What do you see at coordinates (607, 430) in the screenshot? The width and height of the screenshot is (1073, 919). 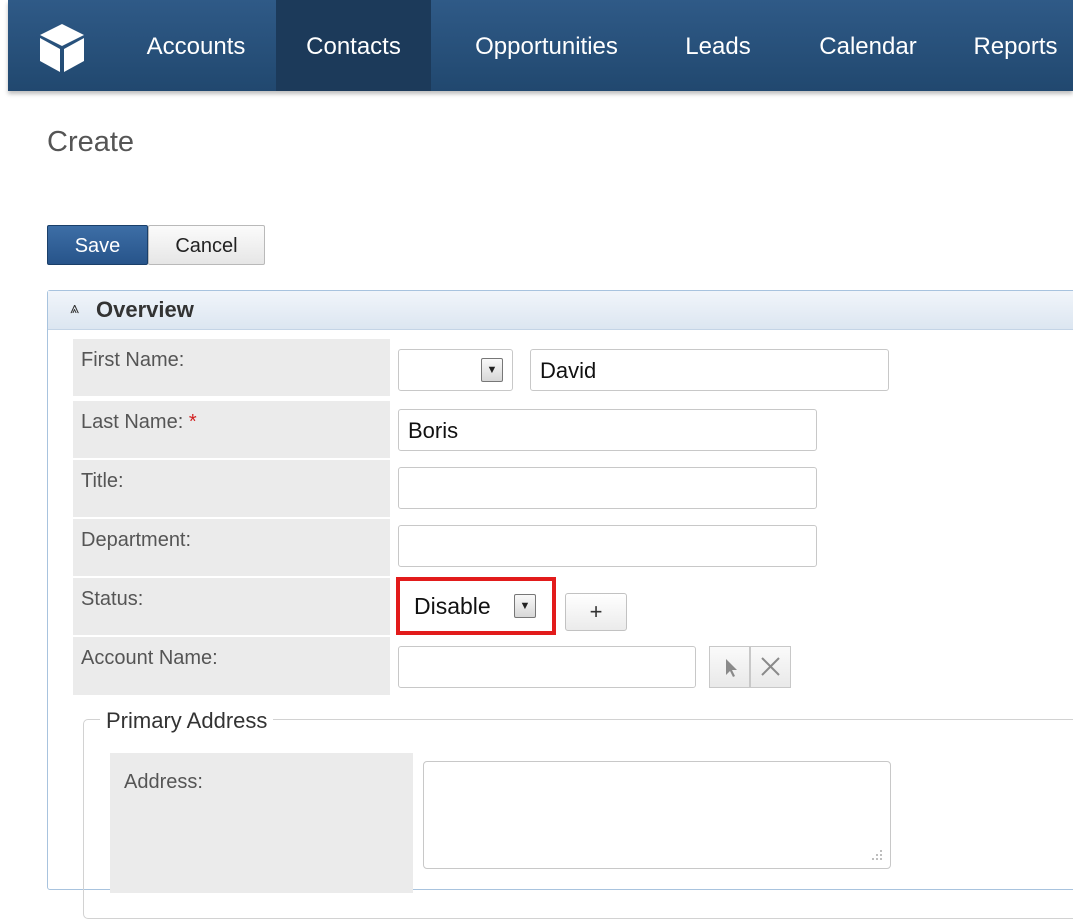 I see `last-name-input: Boris` at bounding box center [607, 430].